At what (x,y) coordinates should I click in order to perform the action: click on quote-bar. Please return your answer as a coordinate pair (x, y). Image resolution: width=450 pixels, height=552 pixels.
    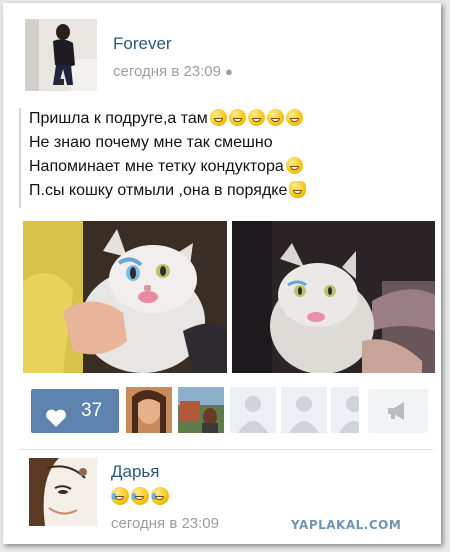
    Looking at the image, I should click on (20, 158).